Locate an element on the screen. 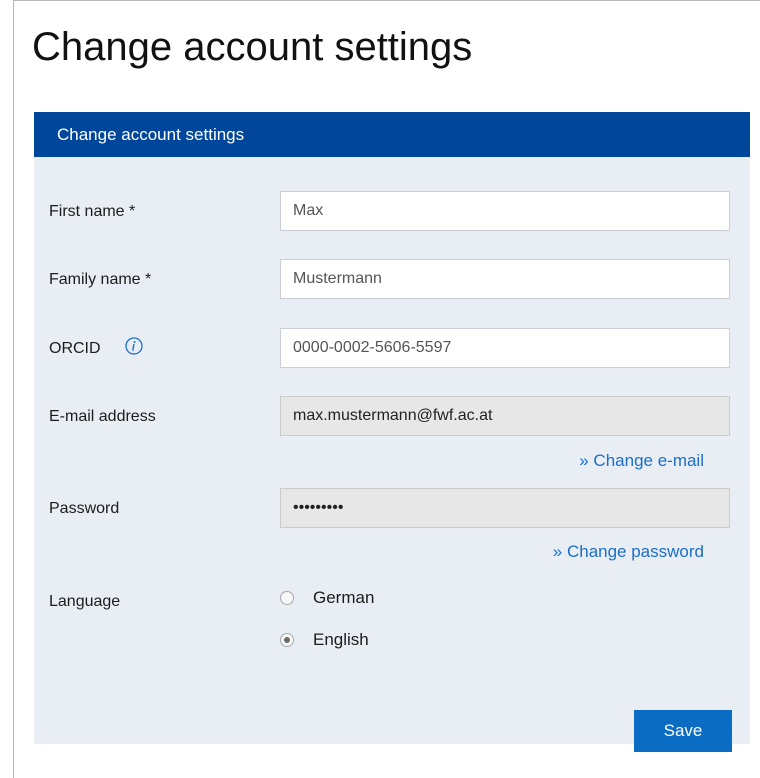 The image size is (760, 778). password-field is located at coordinates (505, 508).